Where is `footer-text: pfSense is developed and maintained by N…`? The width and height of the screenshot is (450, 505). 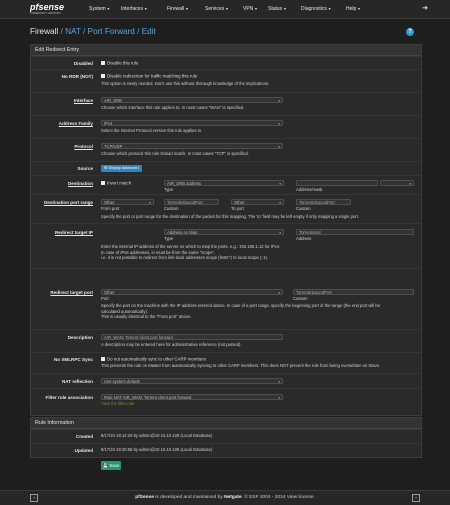 footer-text: pfSense is developed and maintained by N… is located at coordinates (225, 497).